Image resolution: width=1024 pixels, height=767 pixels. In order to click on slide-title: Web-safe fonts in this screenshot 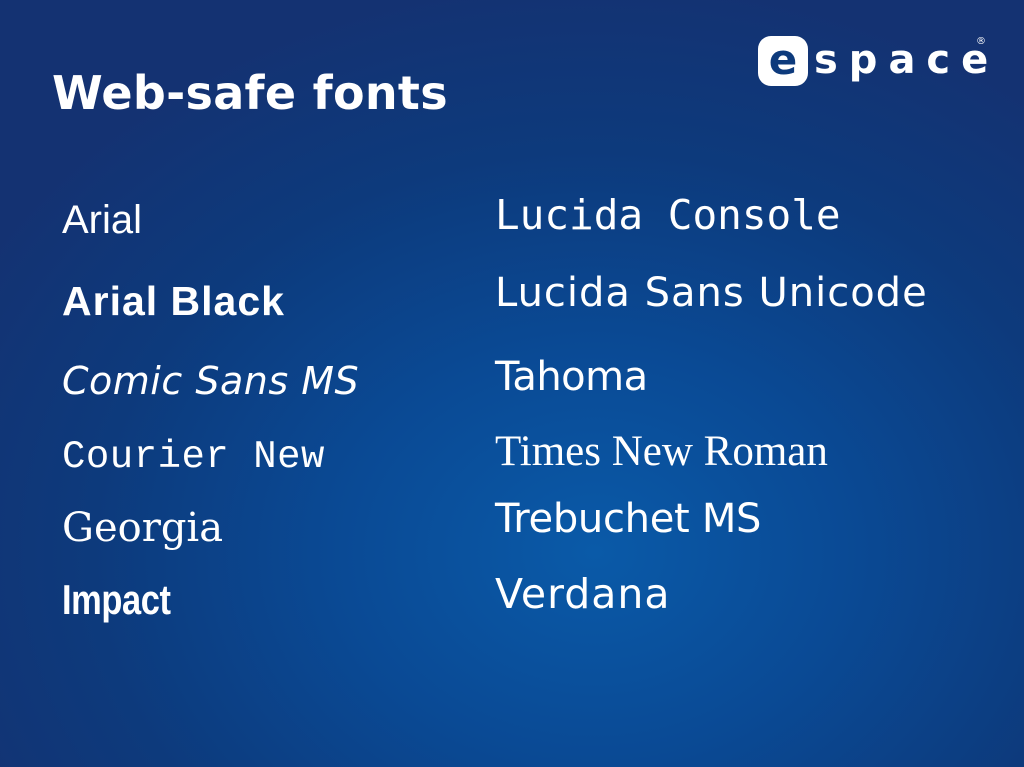, I will do `click(250, 93)`.